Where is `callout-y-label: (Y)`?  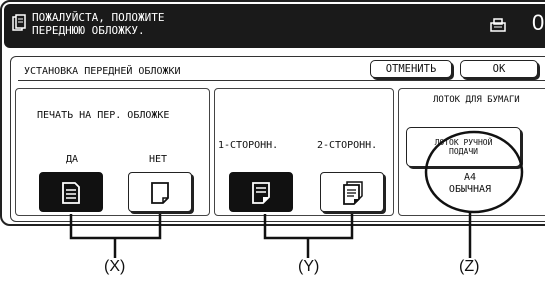 callout-y-label: (Y) is located at coordinates (309, 266).